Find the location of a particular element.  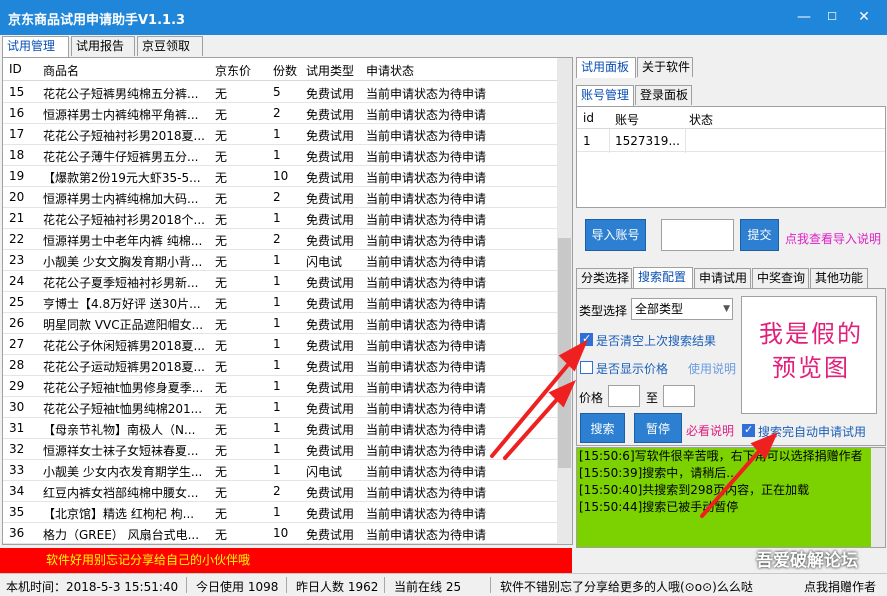

table-row: 34 红豆内裤女裆部纯棉中腰女... 无 2 免费试用 当前申请状态为待申请 is located at coordinates (281, 491).